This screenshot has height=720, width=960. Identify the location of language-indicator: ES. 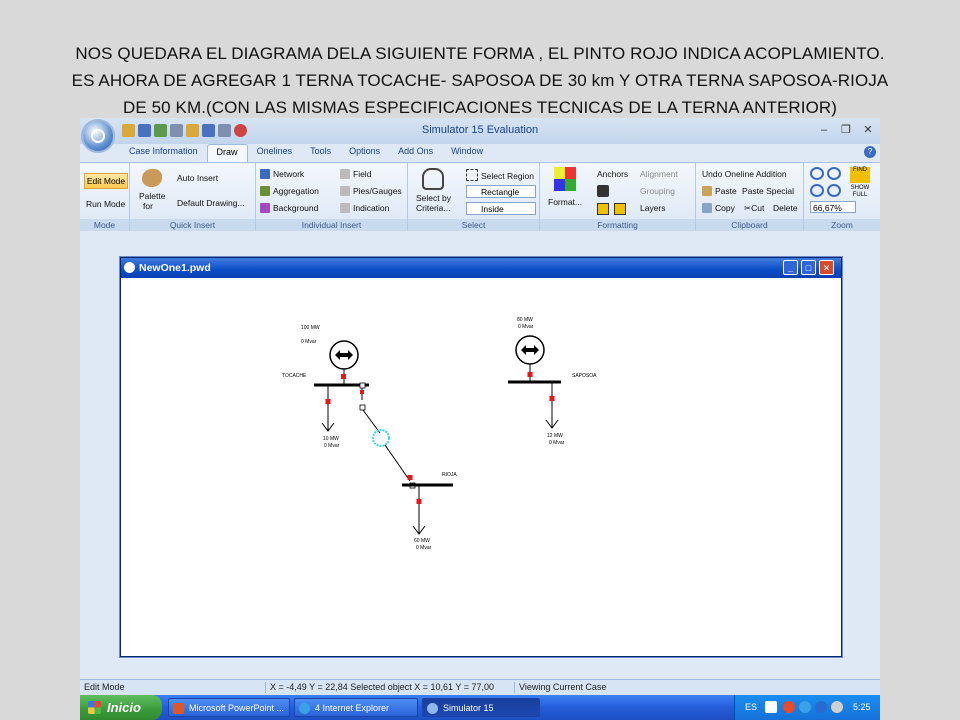
(751, 707).